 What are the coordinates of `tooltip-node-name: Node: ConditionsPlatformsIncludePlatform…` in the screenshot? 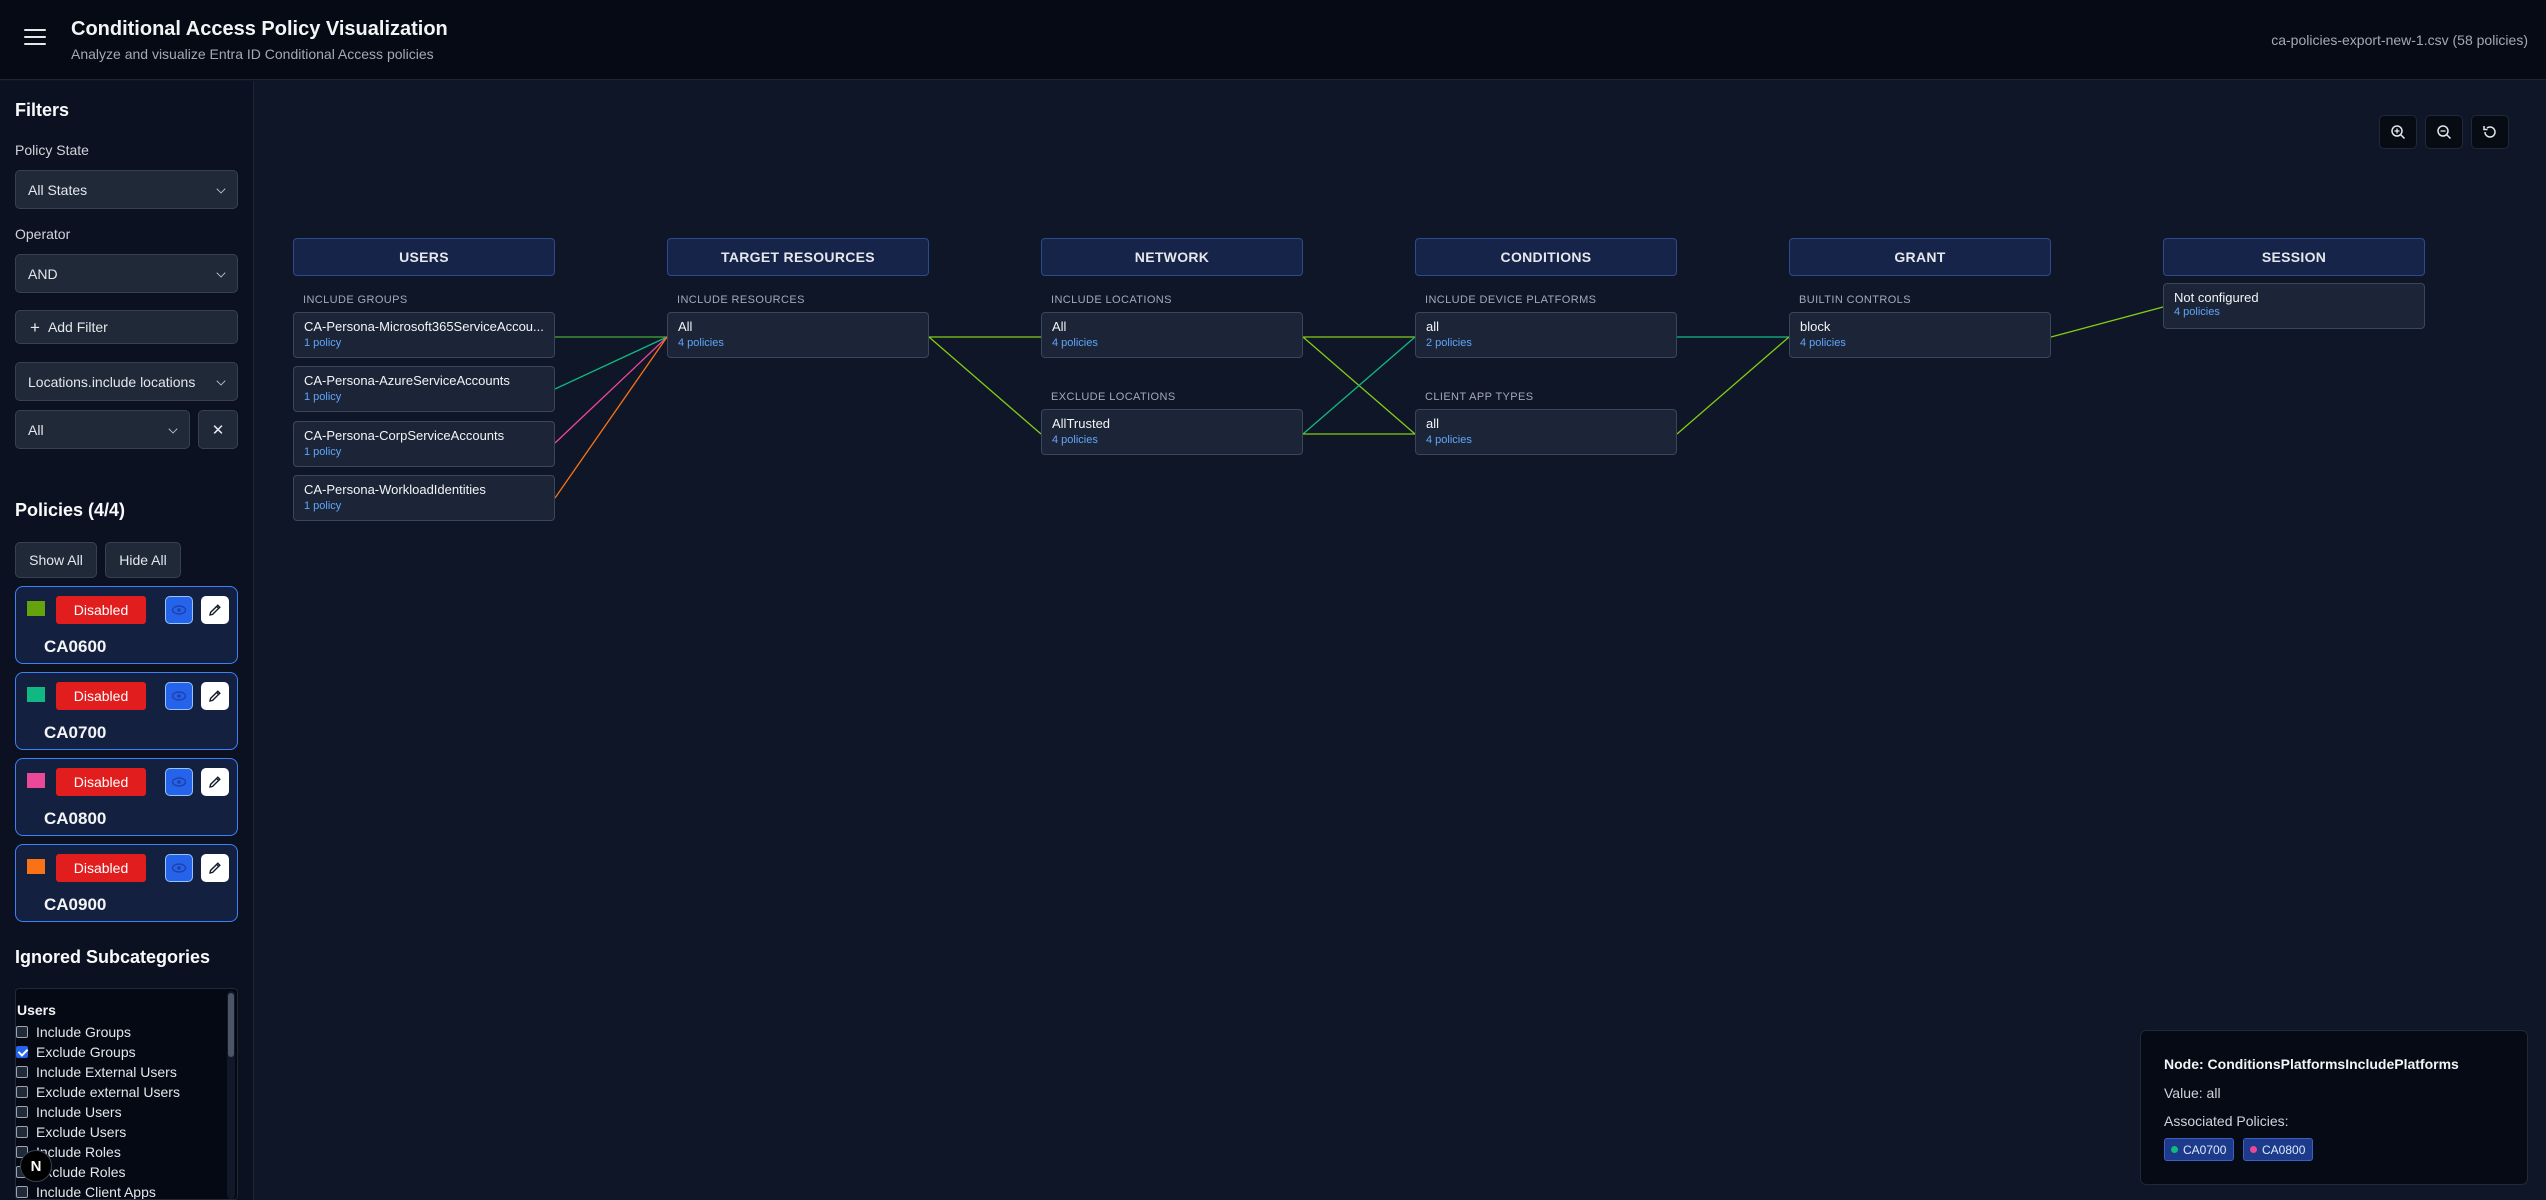 It's located at (2311, 1064).